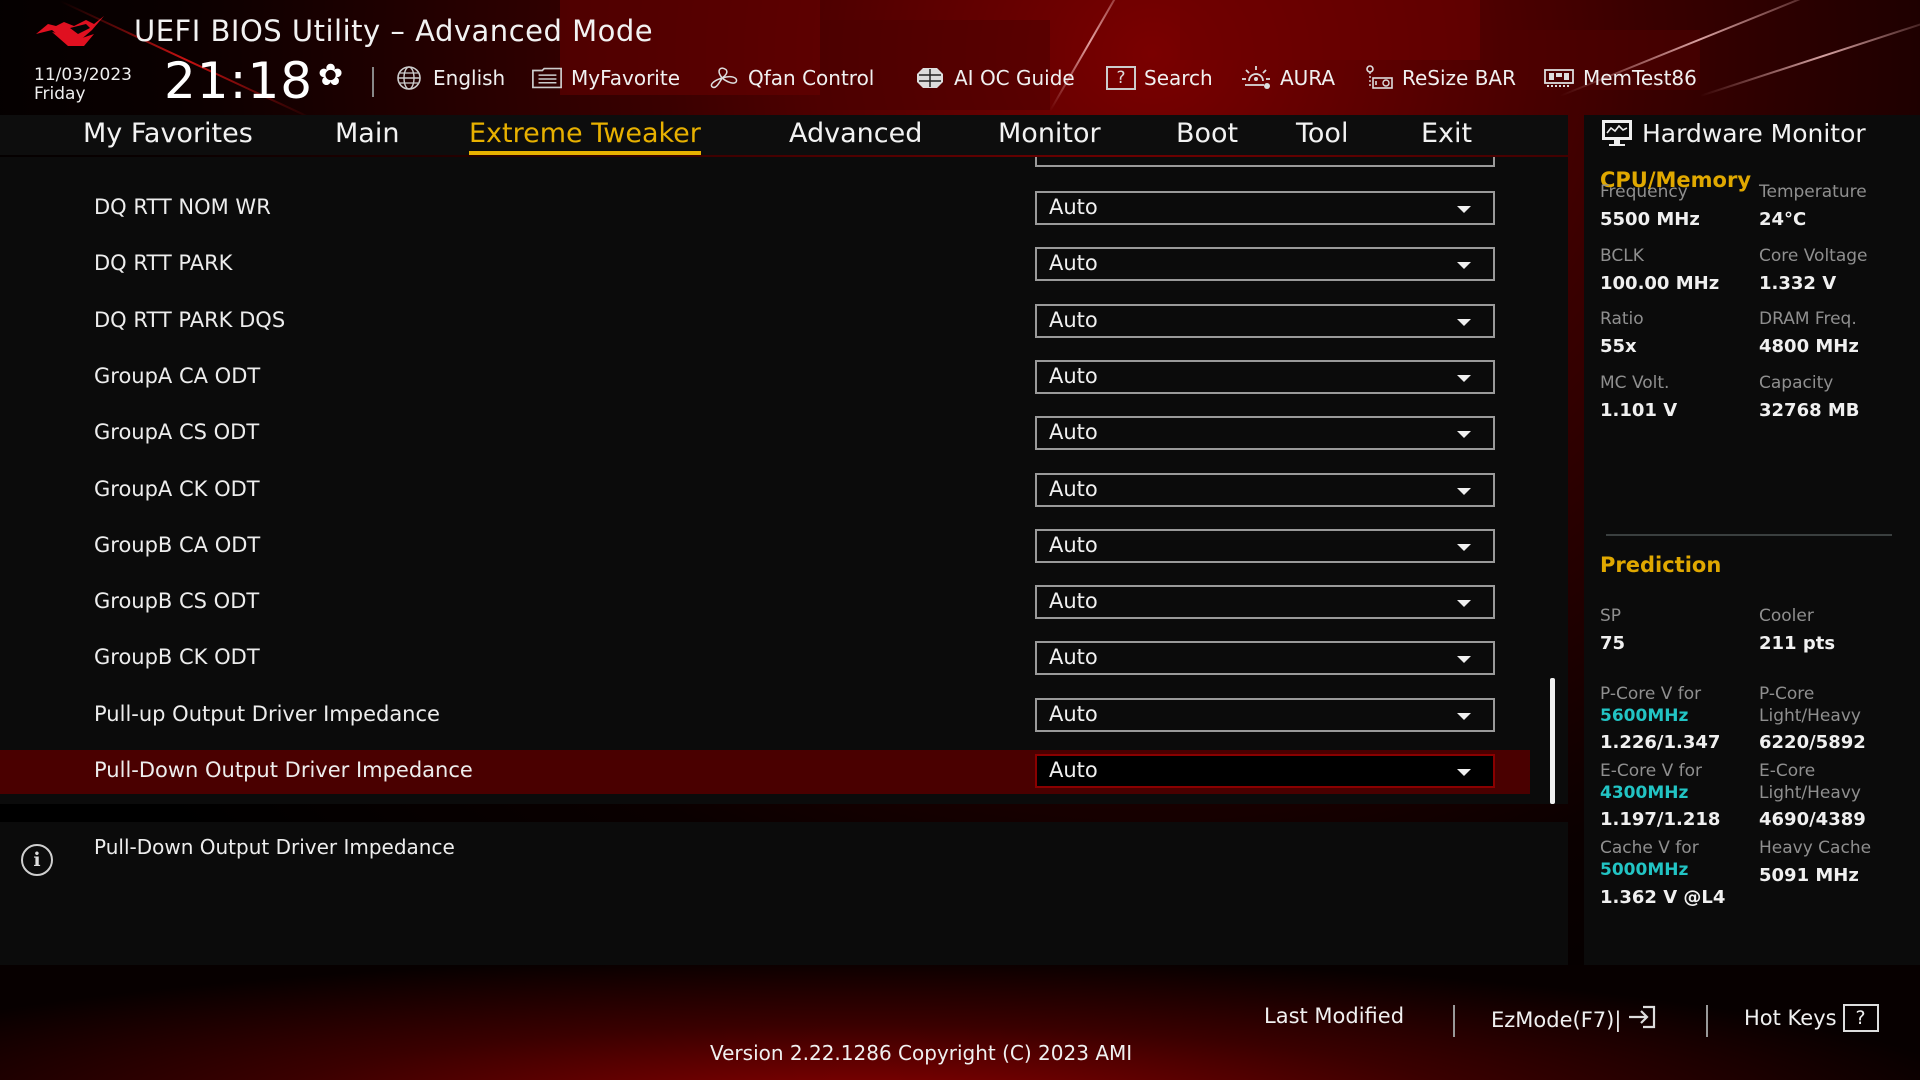 This screenshot has width=1920, height=1080. I want to click on tab-my-favorites: My Favorites, so click(168, 135).